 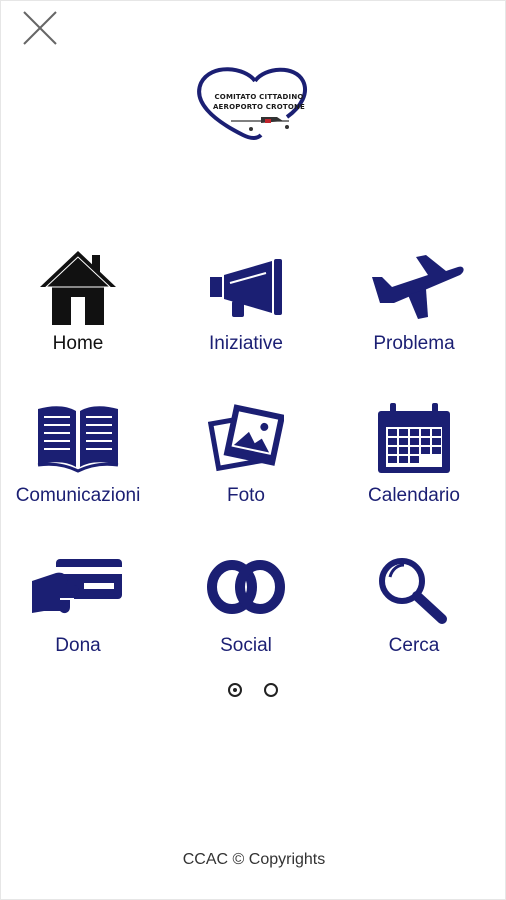 I want to click on megaphone-icon, so click(x=246, y=288).